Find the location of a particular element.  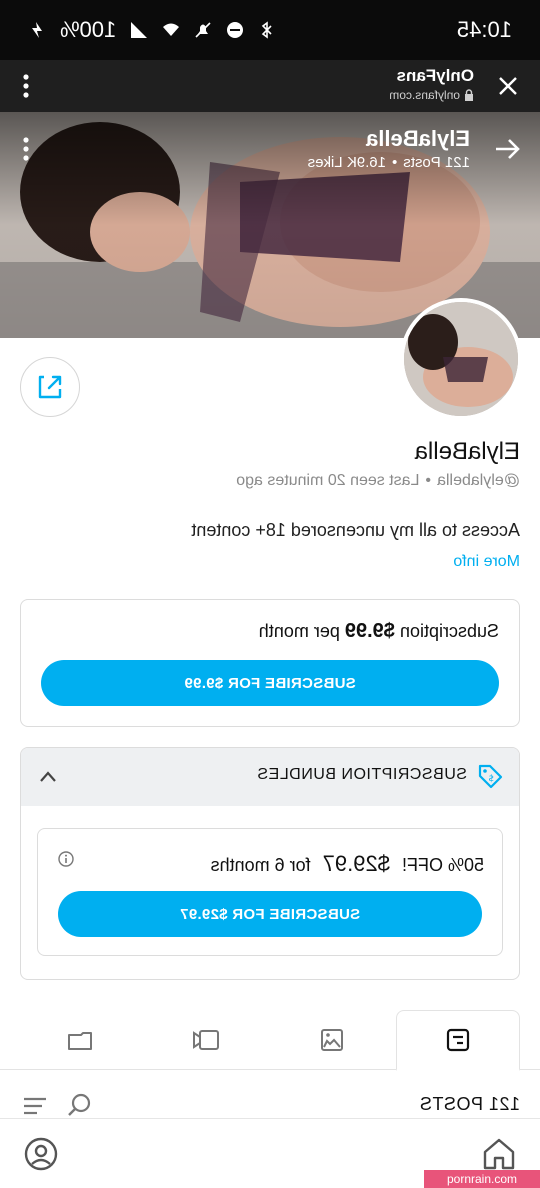

avatar-photo is located at coordinates (461, 359).